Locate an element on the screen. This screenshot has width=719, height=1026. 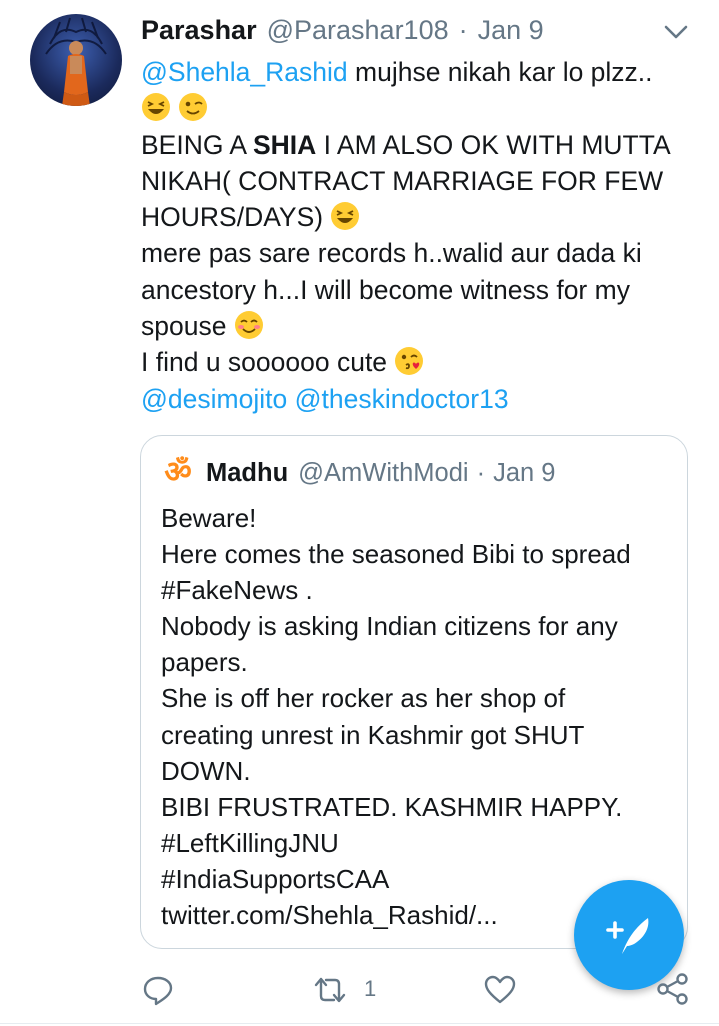
text-span: BEING A is located at coordinates (197, 144).